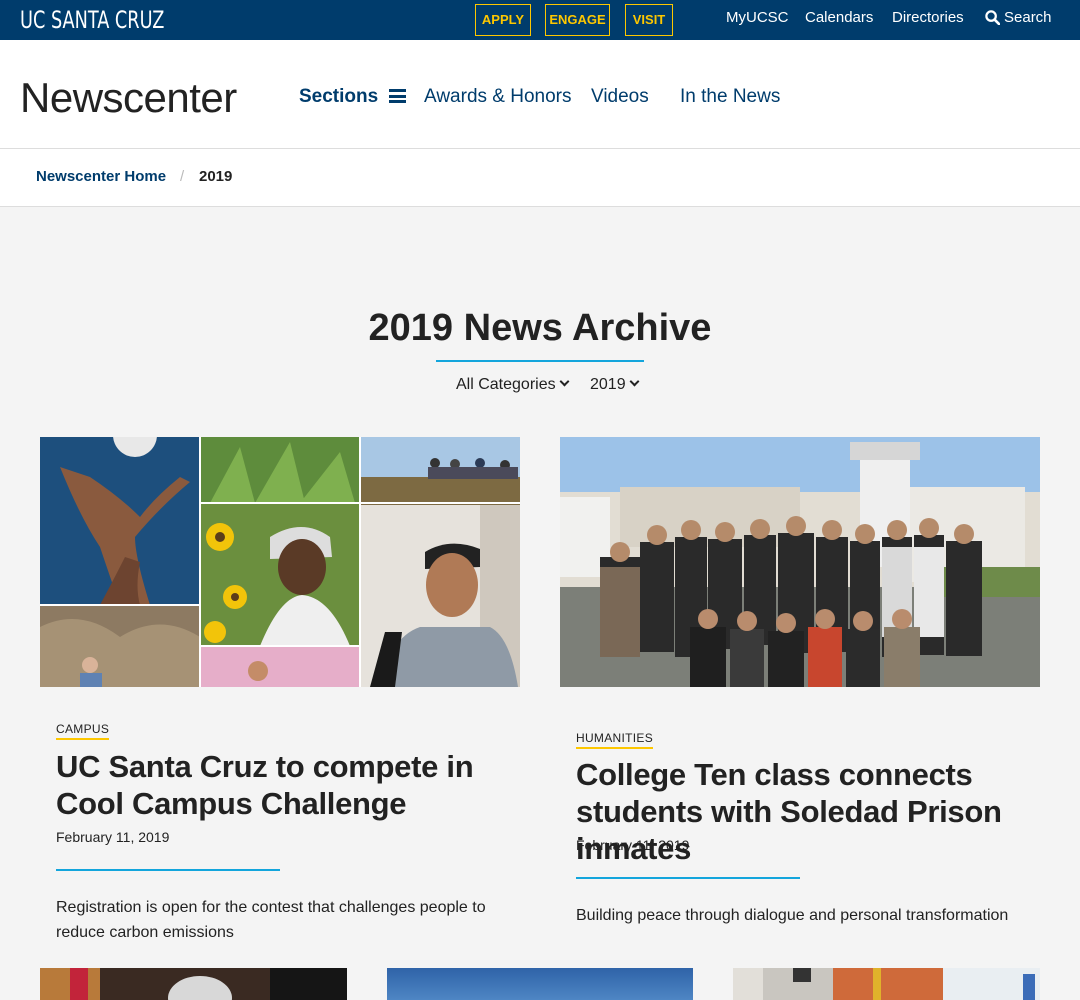  I want to click on nav-videos: Videos, so click(620, 97).